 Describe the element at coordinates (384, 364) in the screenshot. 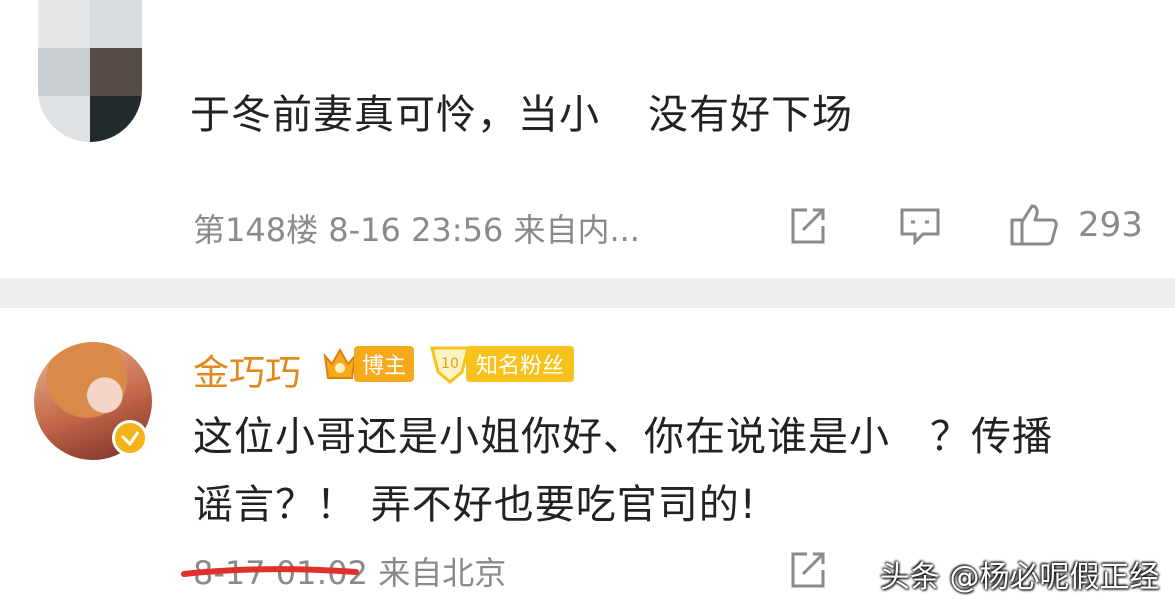

I see `badge-blogger-label: 博主` at that location.